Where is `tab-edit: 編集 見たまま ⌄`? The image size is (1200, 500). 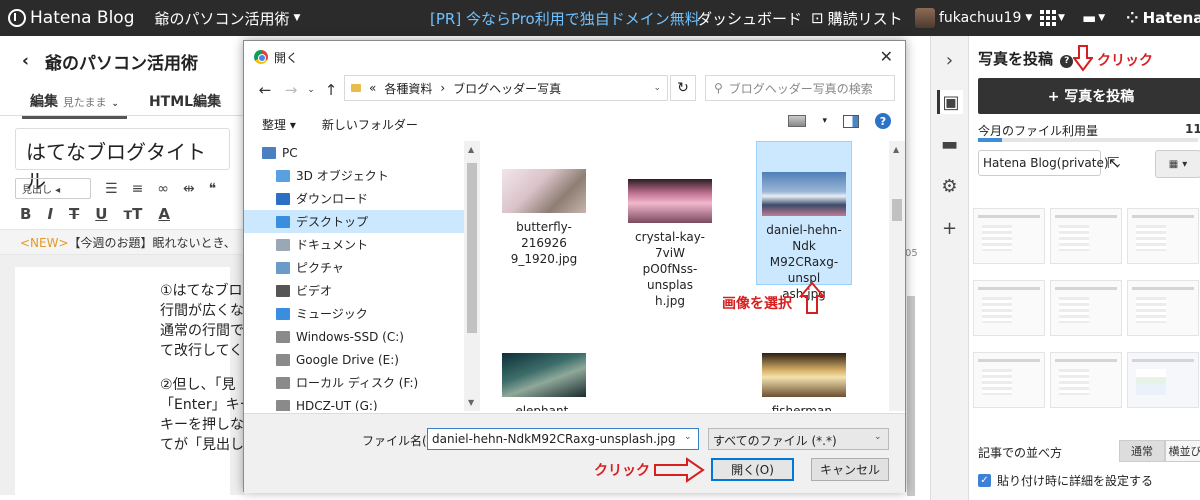 tab-edit: 編集 見たまま ⌄ is located at coordinates (74, 105).